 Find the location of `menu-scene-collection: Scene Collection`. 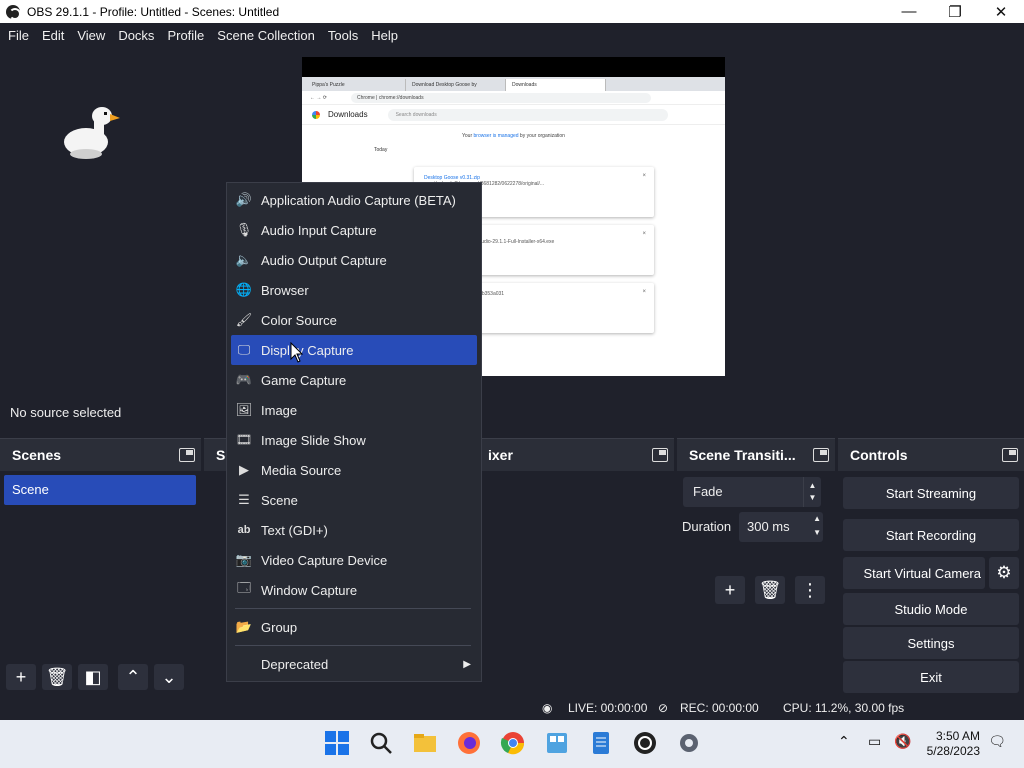

menu-scene-collection: Scene Collection is located at coordinates (266, 35).